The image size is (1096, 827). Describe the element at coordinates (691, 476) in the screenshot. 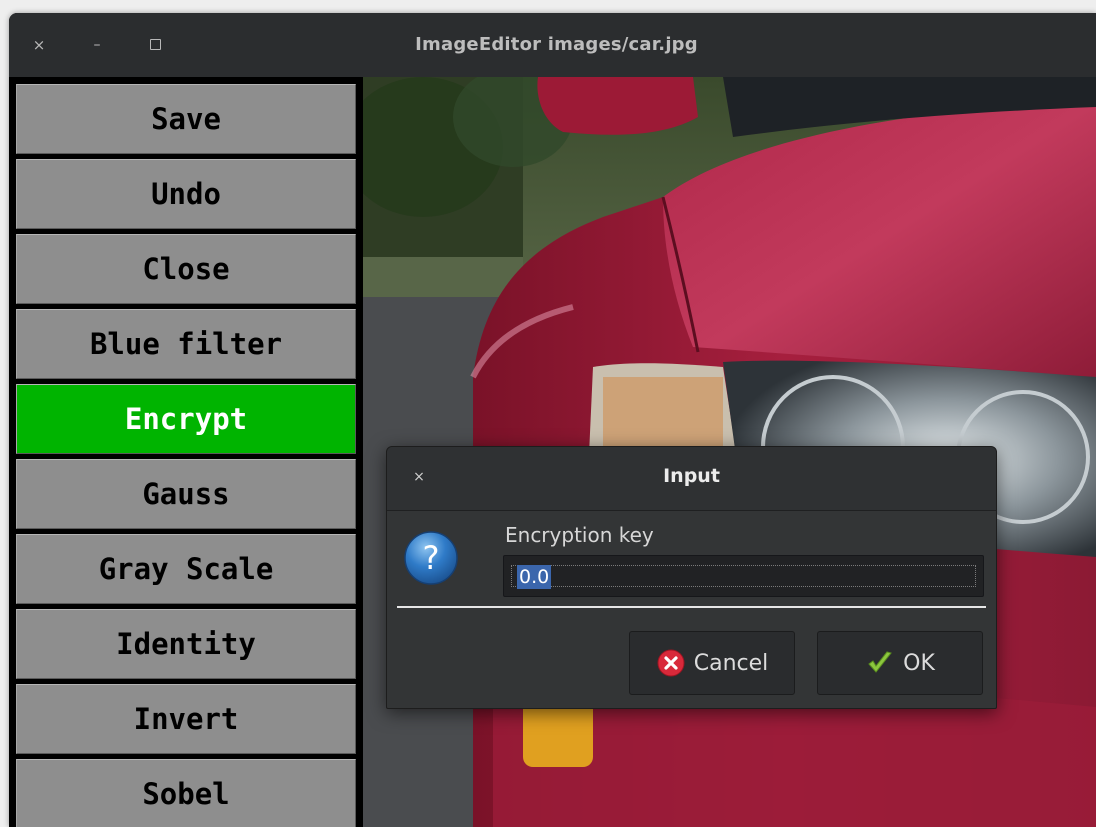

I see `dialog-title: Input` at that location.